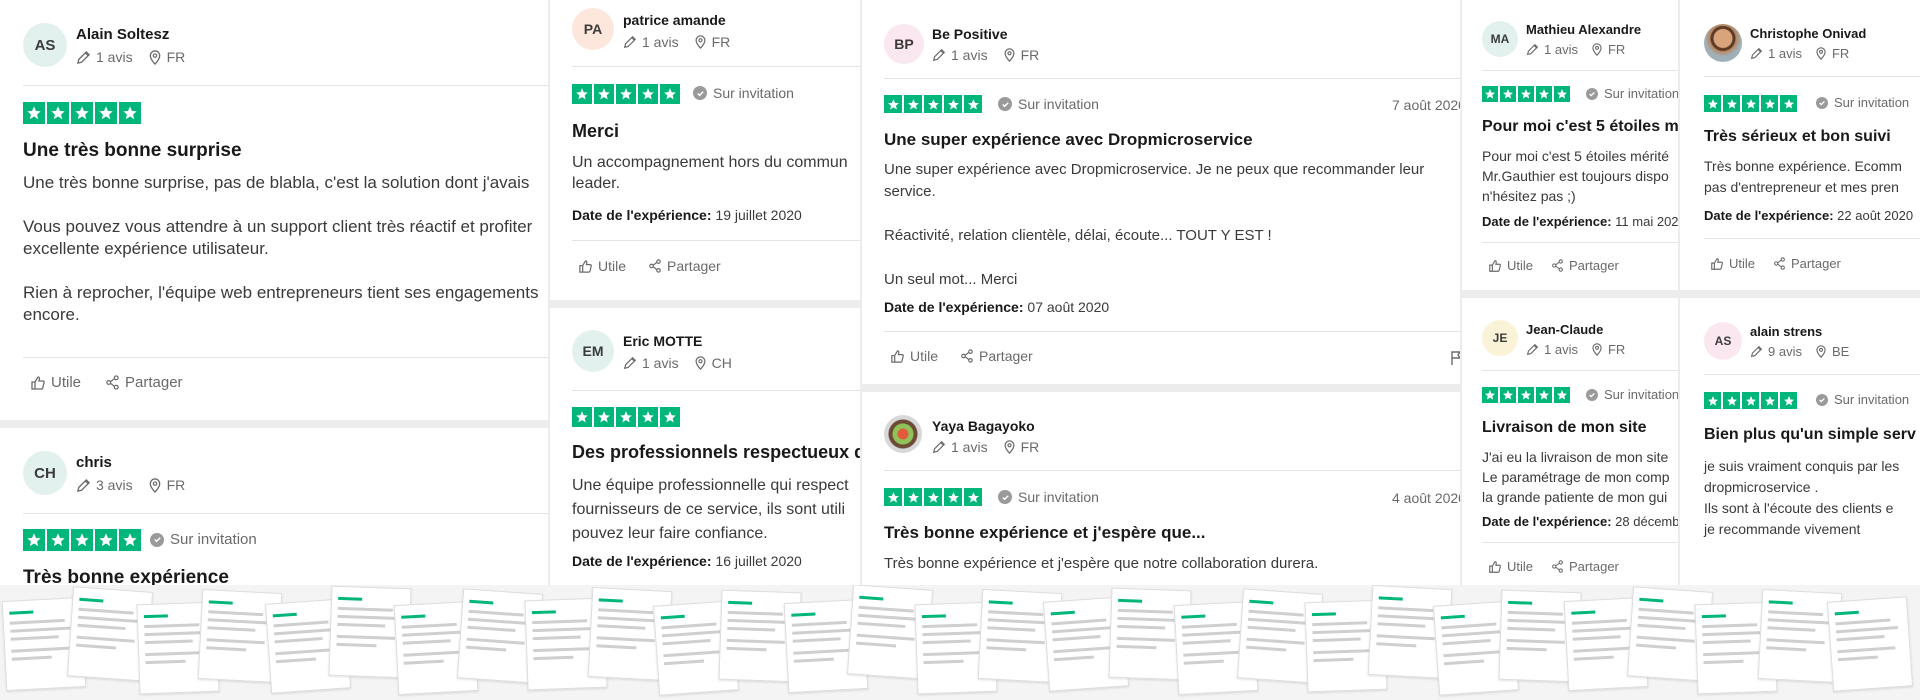 This screenshot has height=700, width=1920. I want to click on reviewer-name: Eric MOTTE, so click(662, 341).